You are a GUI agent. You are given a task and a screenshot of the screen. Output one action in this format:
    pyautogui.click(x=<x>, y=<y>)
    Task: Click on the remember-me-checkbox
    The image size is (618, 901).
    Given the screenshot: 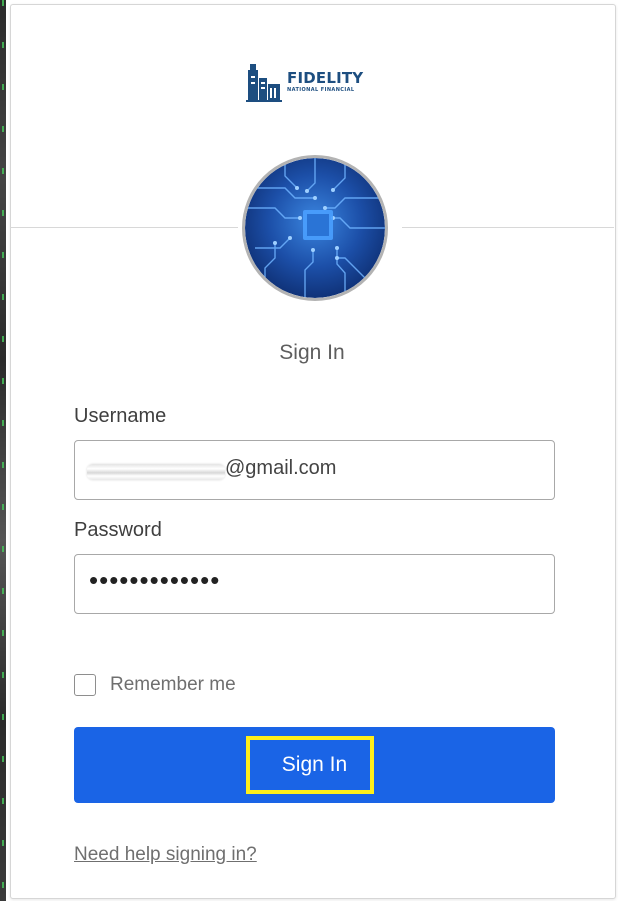 What is the action you would take?
    pyautogui.click(x=85, y=685)
    